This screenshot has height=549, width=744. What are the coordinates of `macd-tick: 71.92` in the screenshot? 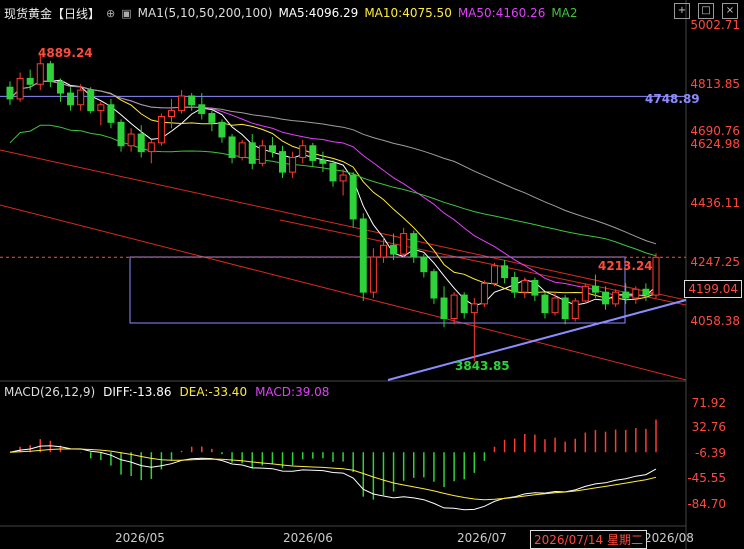 It's located at (708, 403).